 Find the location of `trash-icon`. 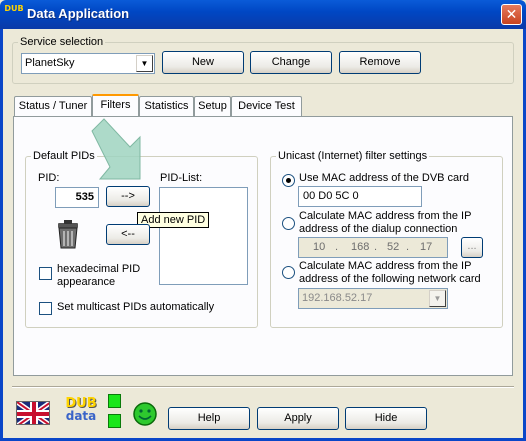

trash-icon is located at coordinates (68, 235).